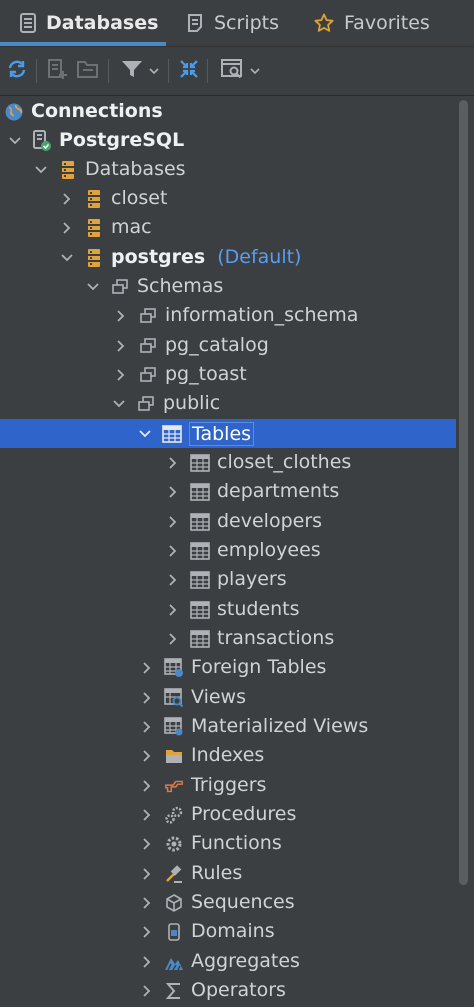 This screenshot has height=1007, width=474. I want to click on tree-node-table-players: players, so click(228, 579).